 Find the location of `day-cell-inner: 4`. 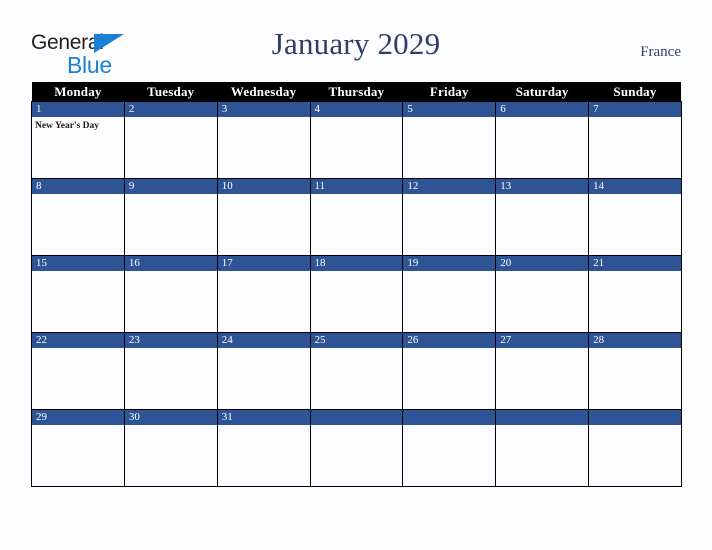

day-cell-inner: 4 is located at coordinates (356, 140).